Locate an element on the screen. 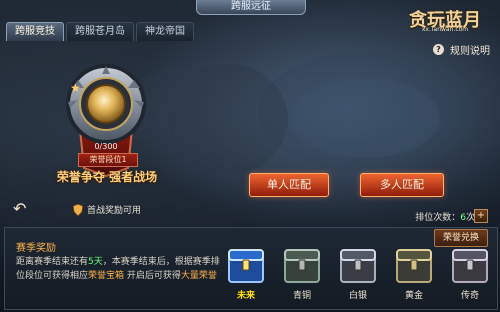  reward-amount: 大量荣誉 is located at coordinates (198, 276).